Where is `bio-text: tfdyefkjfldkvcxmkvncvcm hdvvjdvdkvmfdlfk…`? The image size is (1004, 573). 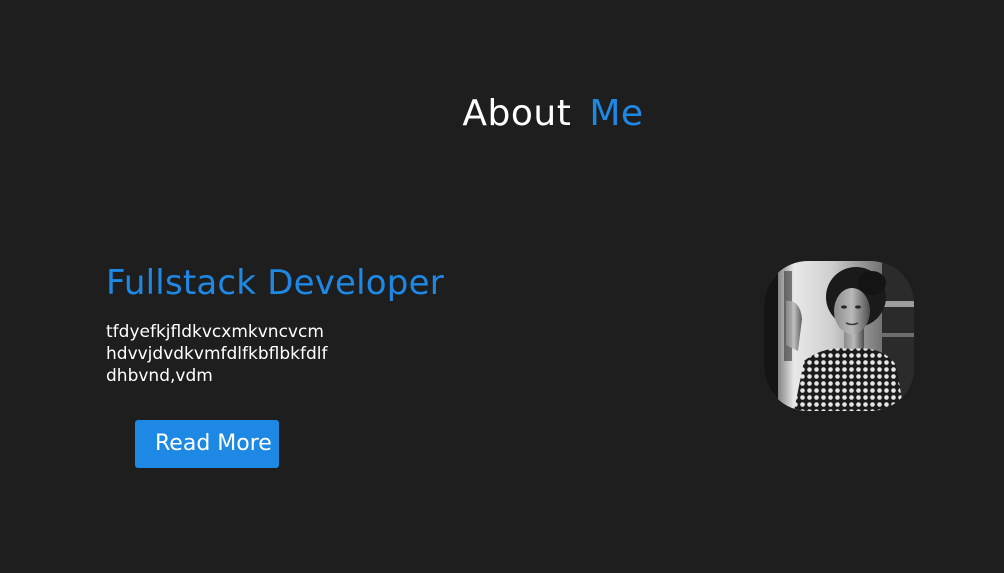
bio-text: tfdyefkjfldkvcxmkvncvcm hdvvjdvdkvmfdlfk… is located at coordinates (226, 354).